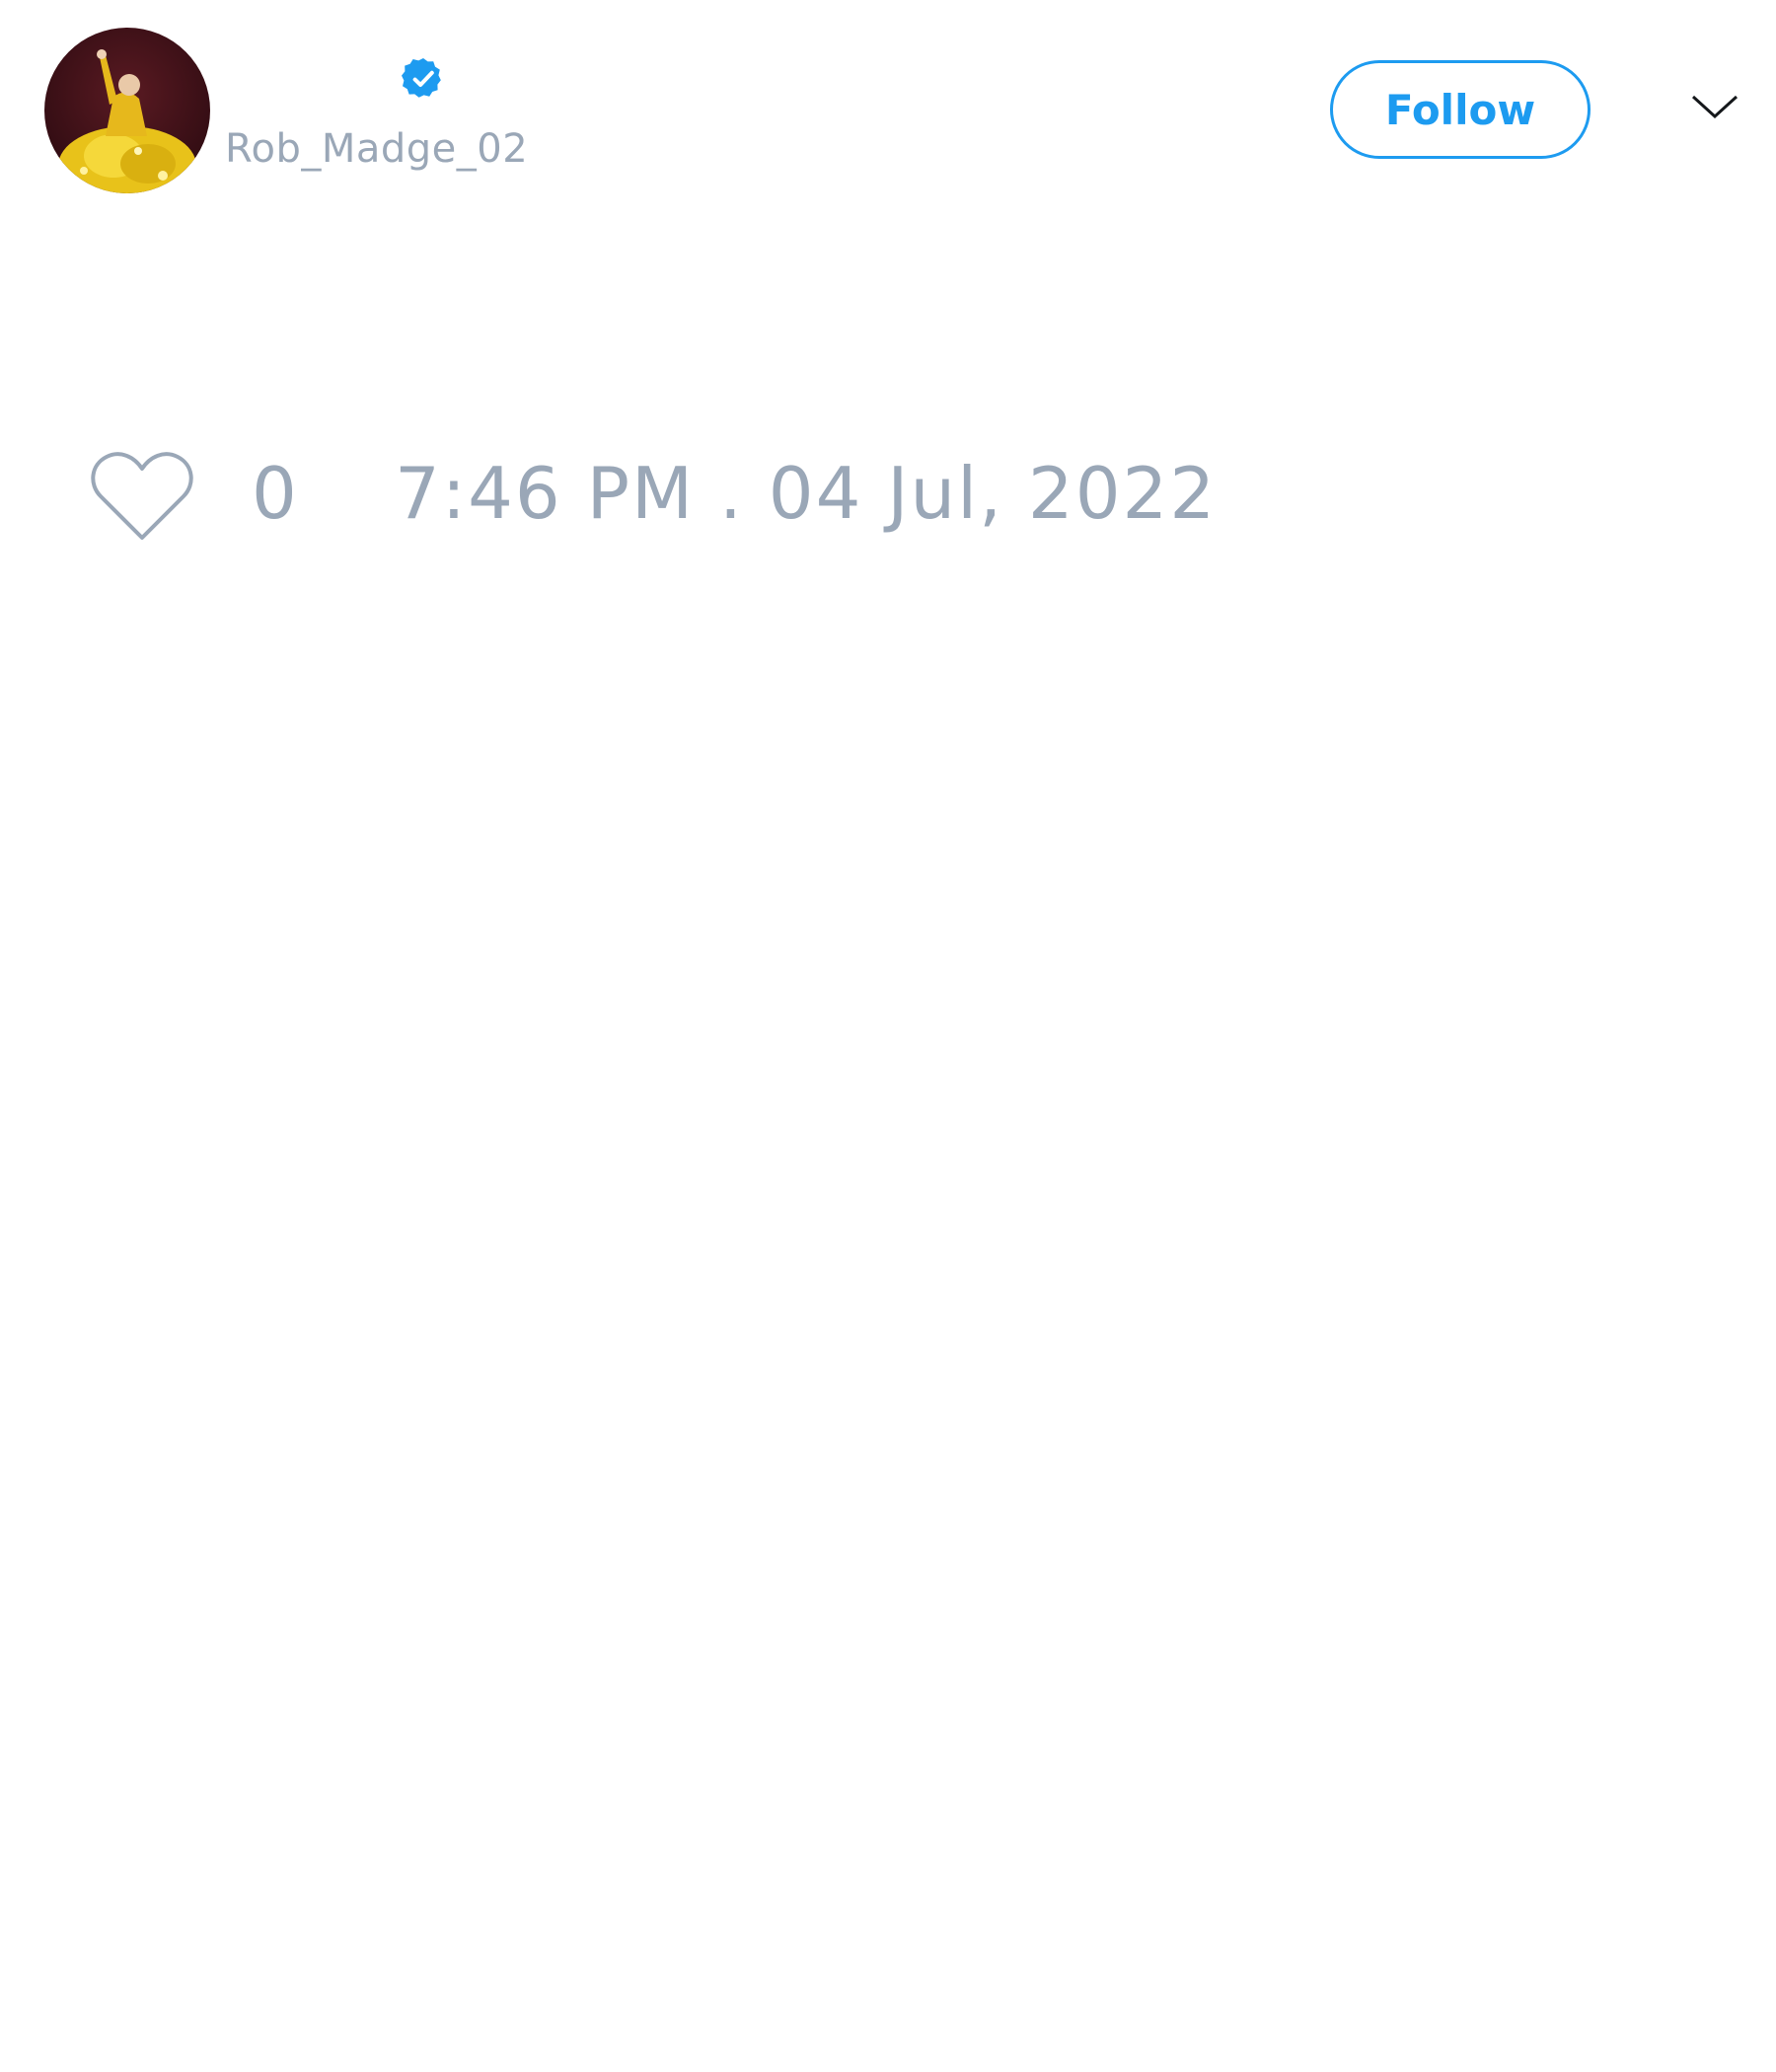 The height and width of the screenshot is (2072, 1776). Describe the element at coordinates (274, 494) in the screenshot. I see `like-count: 0` at that location.